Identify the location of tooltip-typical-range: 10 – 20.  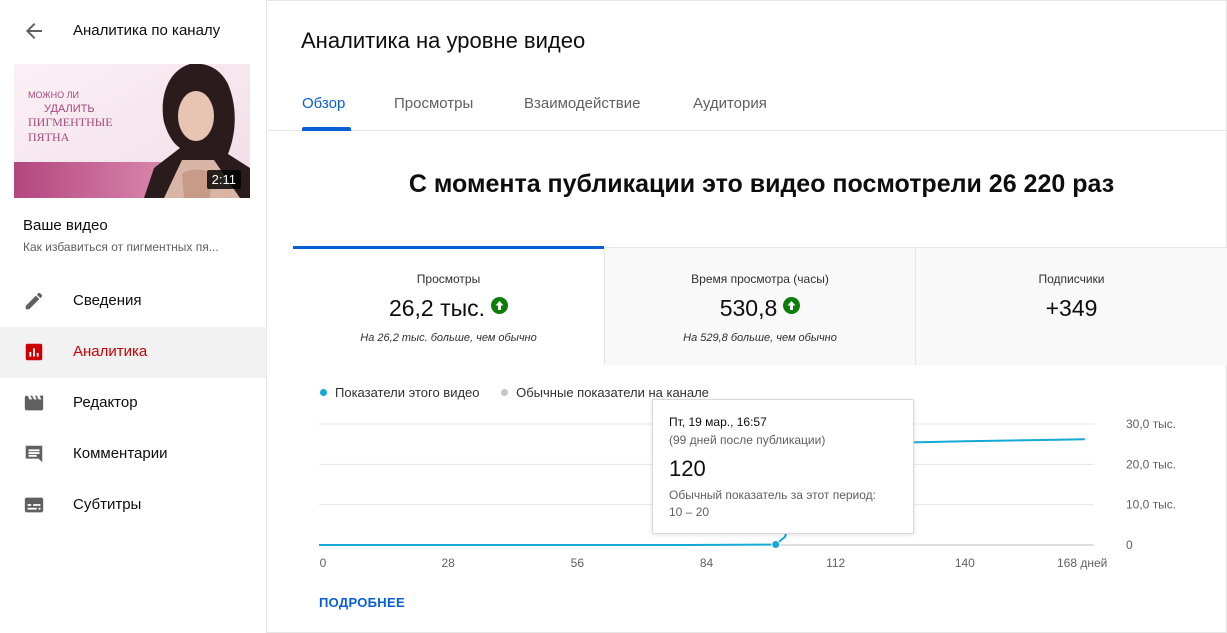
(689, 512).